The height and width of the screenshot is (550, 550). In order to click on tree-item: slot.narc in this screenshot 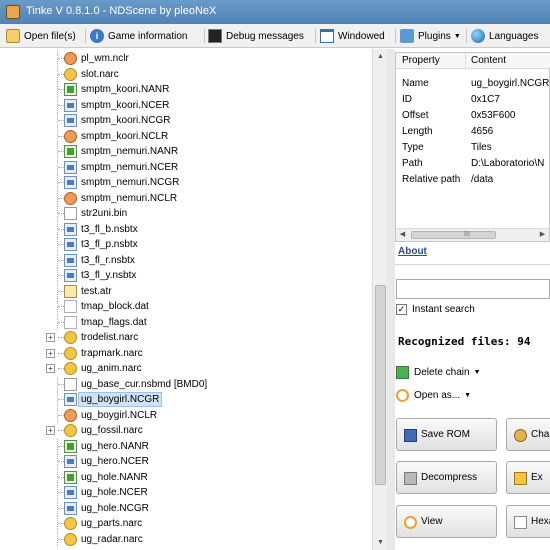, I will do `click(186, 74)`.